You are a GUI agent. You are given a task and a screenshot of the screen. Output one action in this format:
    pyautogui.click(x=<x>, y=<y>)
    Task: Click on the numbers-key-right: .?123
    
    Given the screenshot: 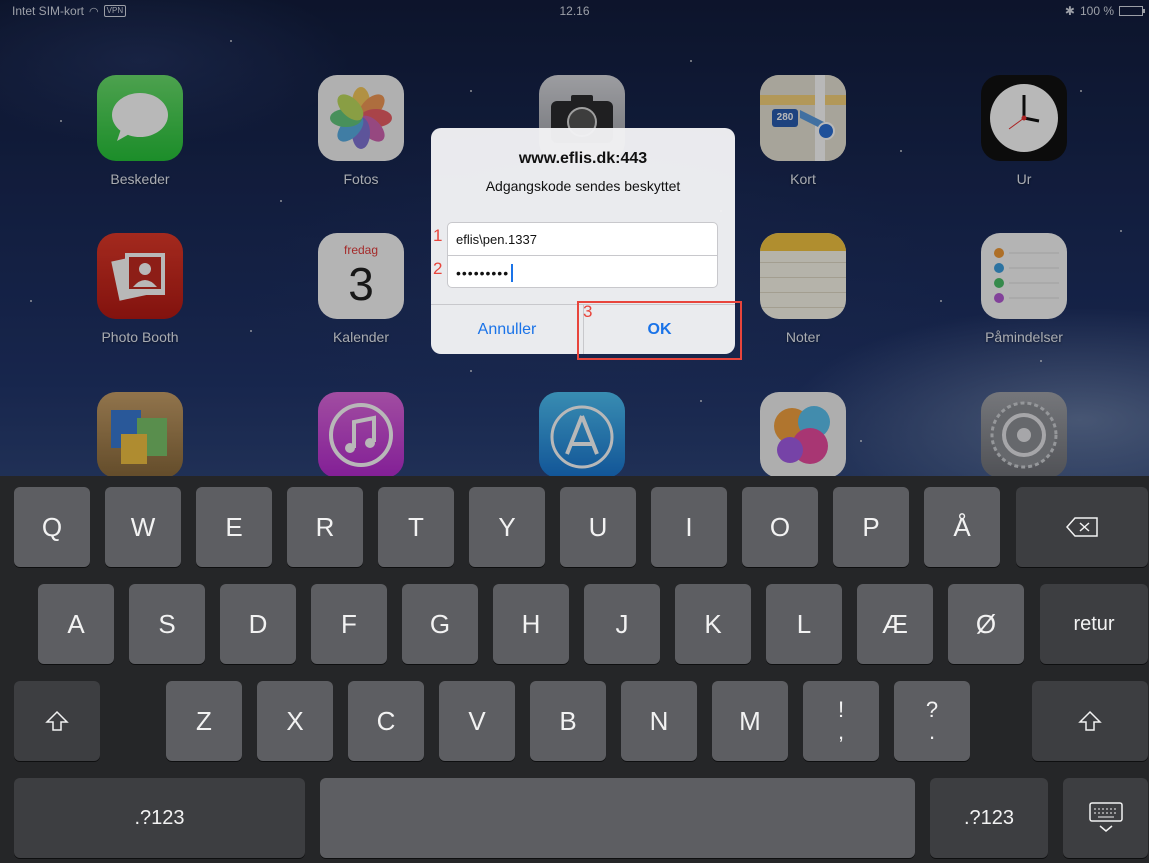 What is the action you would take?
    pyautogui.click(x=989, y=818)
    